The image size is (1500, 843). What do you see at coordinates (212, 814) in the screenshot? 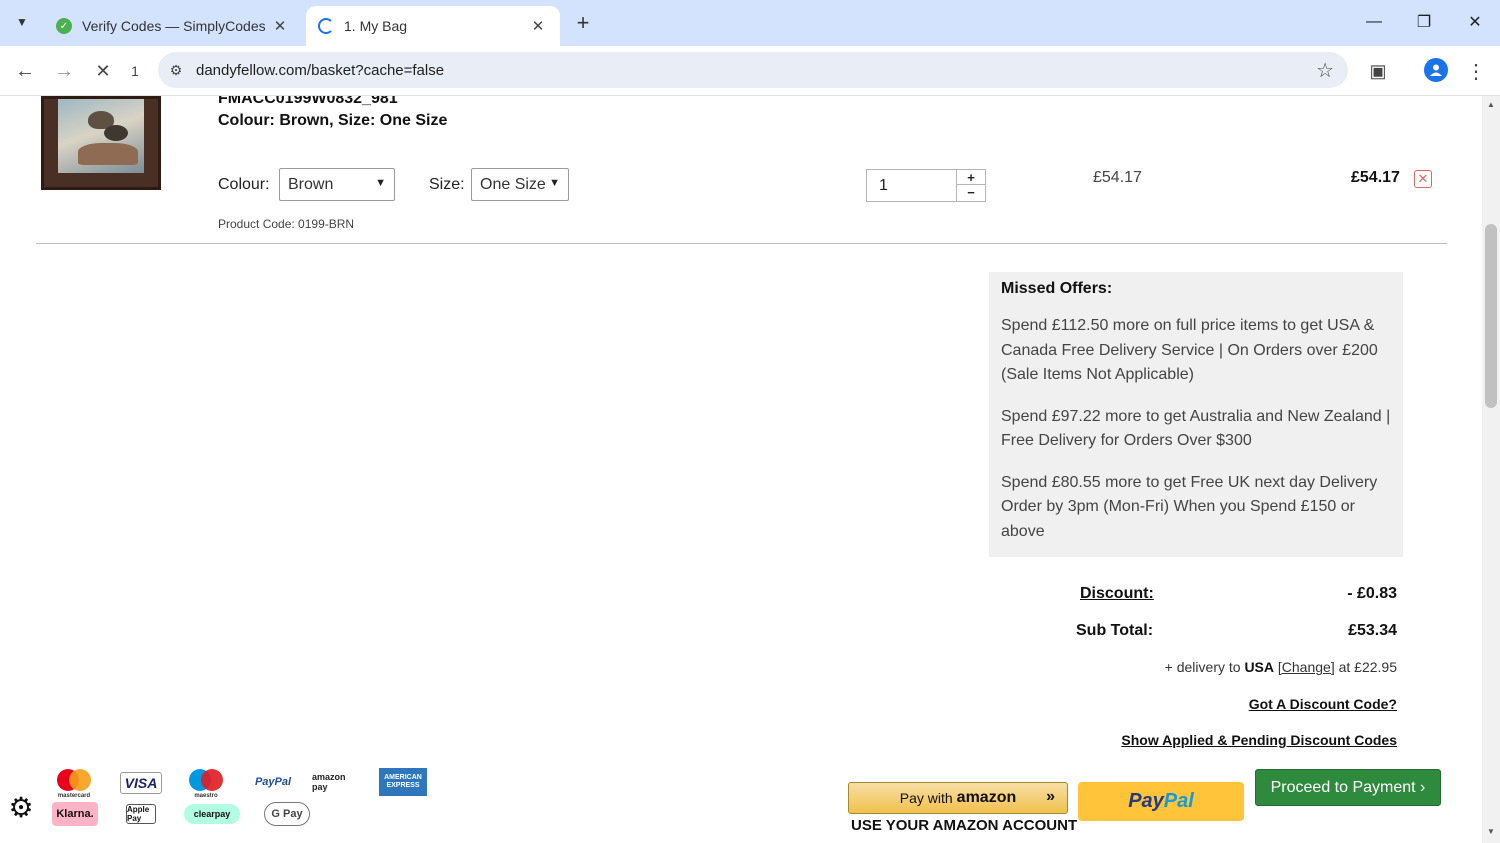
I see `clearpay-icon: clearpay` at bounding box center [212, 814].